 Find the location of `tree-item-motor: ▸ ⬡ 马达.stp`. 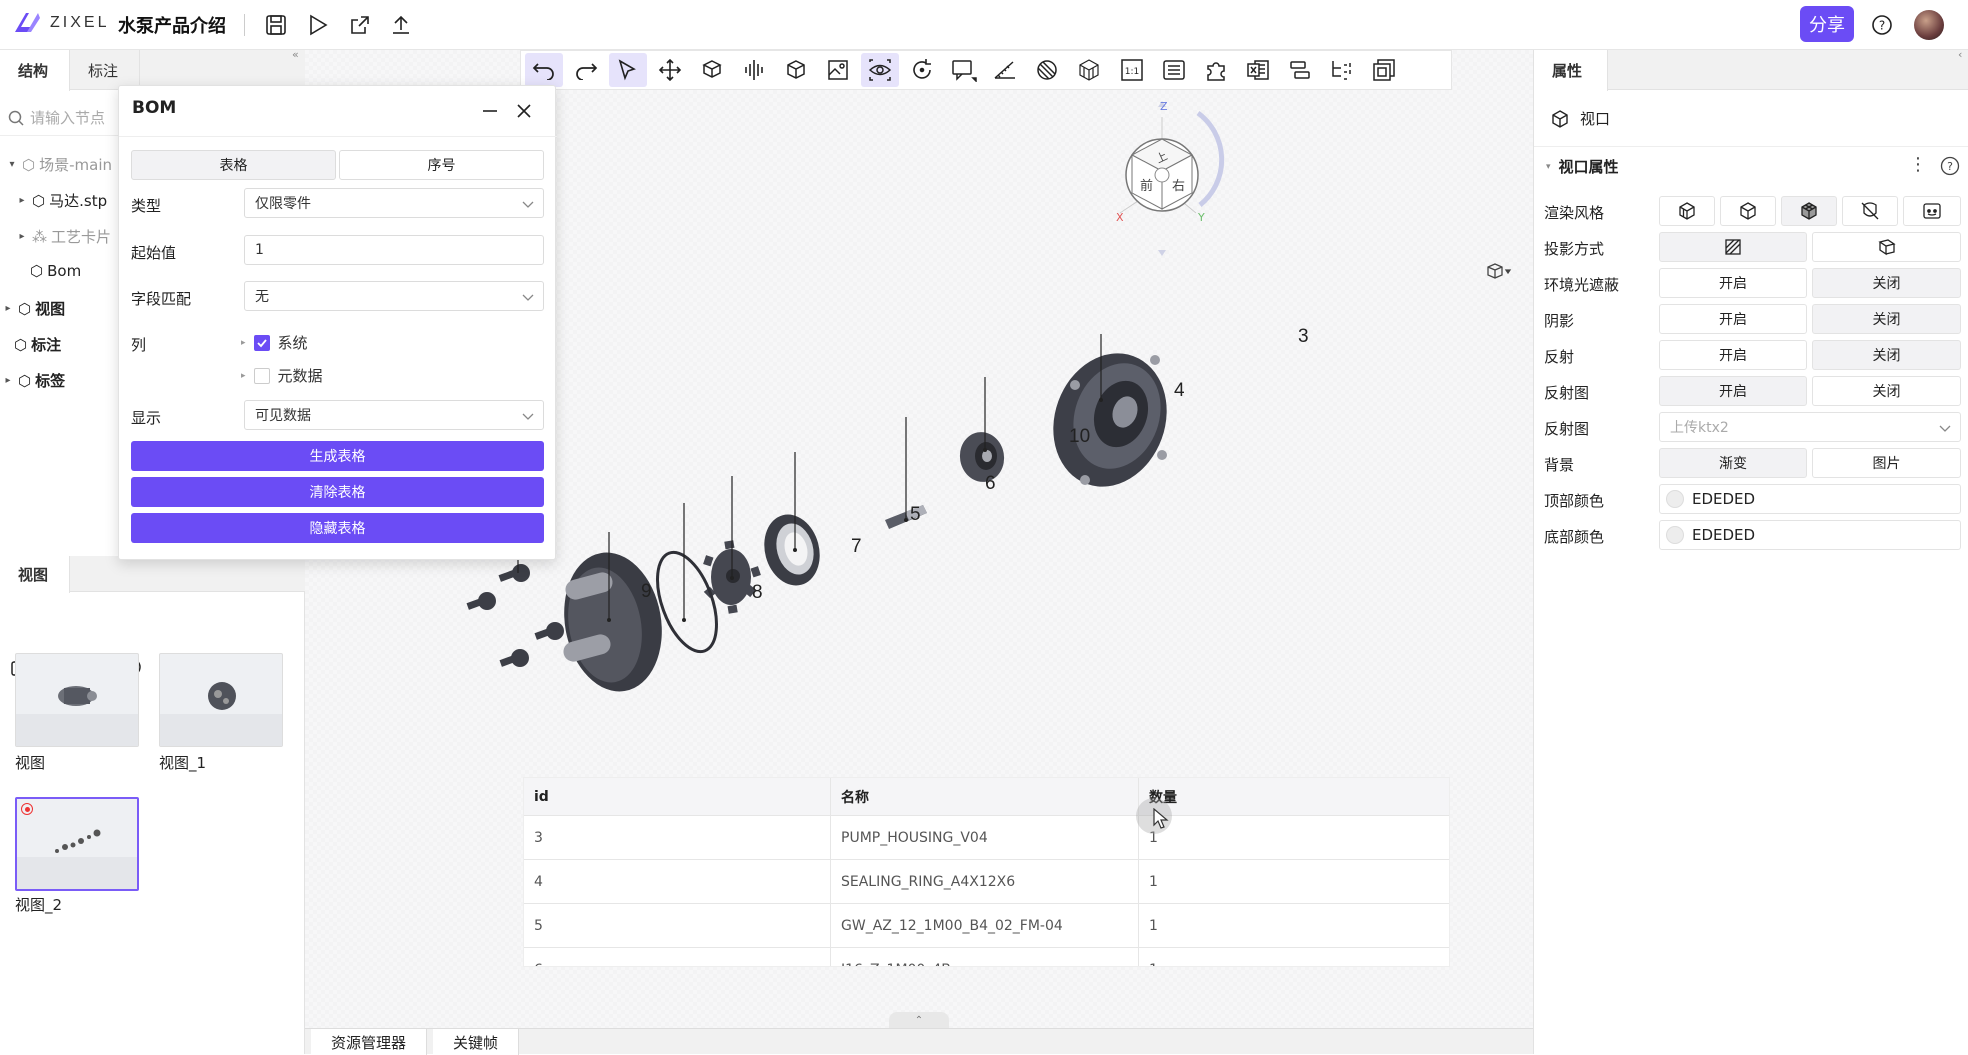

tree-item-motor: ▸ ⬡ 马达.stp is located at coordinates (61, 200).